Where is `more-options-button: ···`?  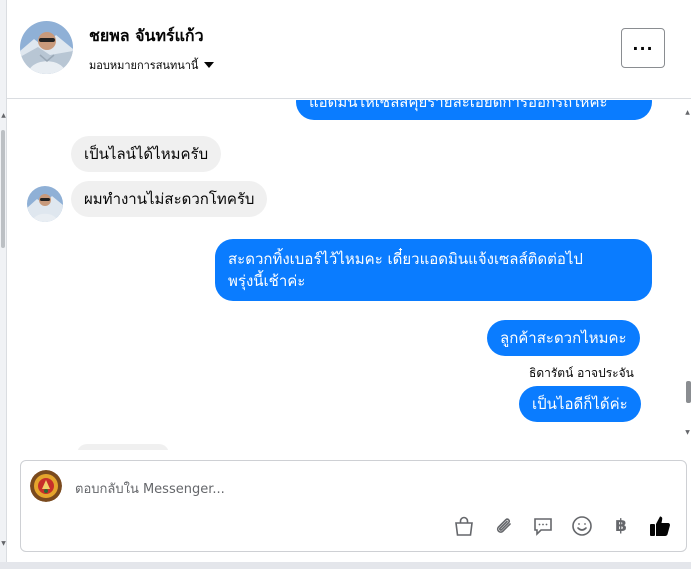 more-options-button: ··· is located at coordinates (643, 48).